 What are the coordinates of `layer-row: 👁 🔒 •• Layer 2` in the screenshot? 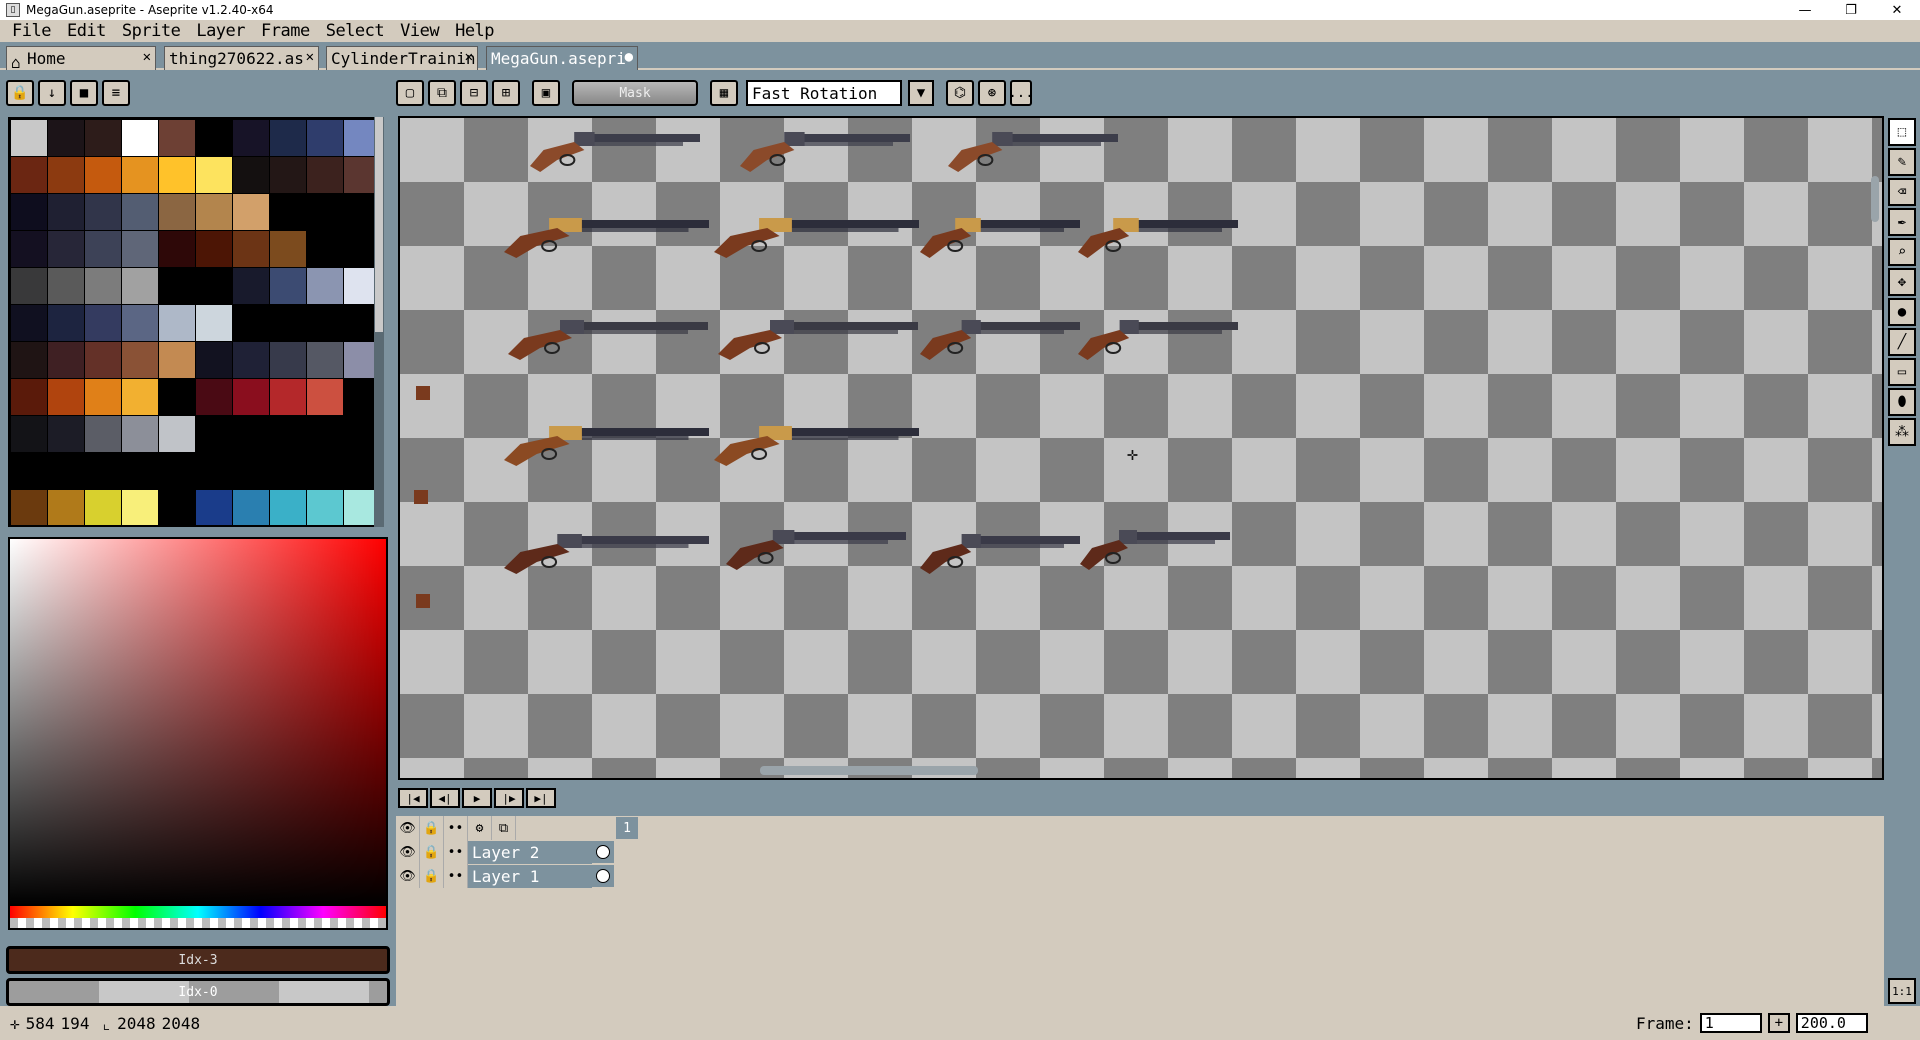 It's located at (505, 852).